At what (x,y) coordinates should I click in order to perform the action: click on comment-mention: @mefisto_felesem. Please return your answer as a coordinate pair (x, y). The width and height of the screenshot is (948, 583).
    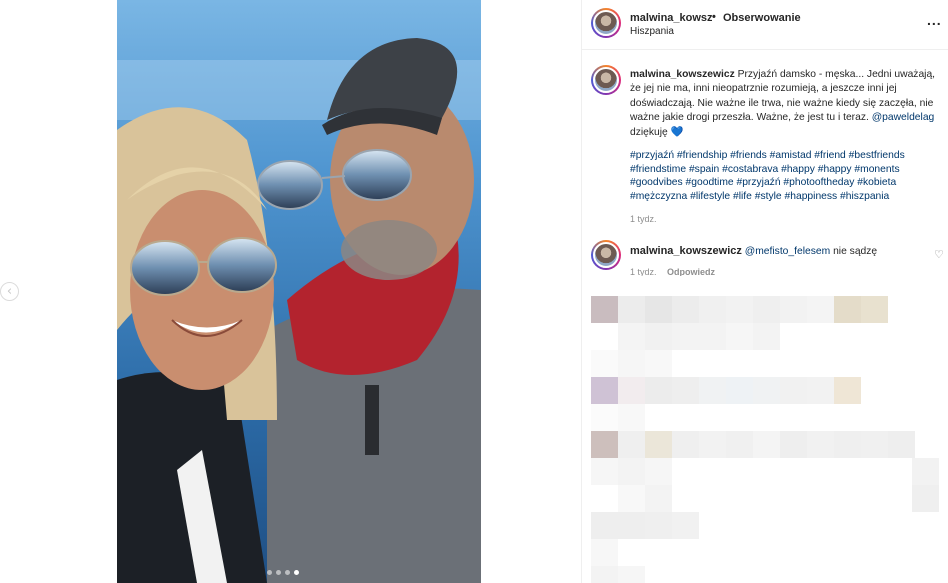
    Looking at the image, I should click on (787, 251).